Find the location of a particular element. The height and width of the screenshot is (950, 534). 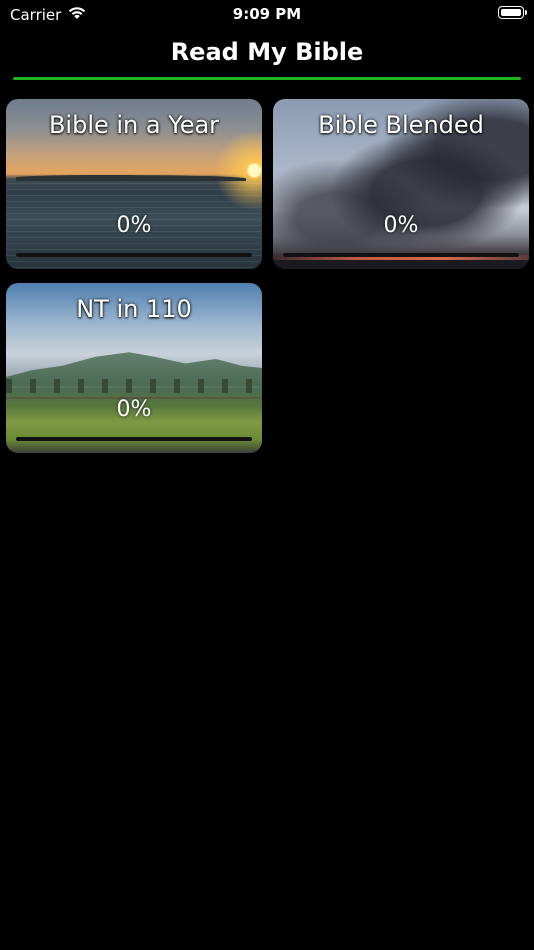

title-underline is located at coordinates (267, 78).